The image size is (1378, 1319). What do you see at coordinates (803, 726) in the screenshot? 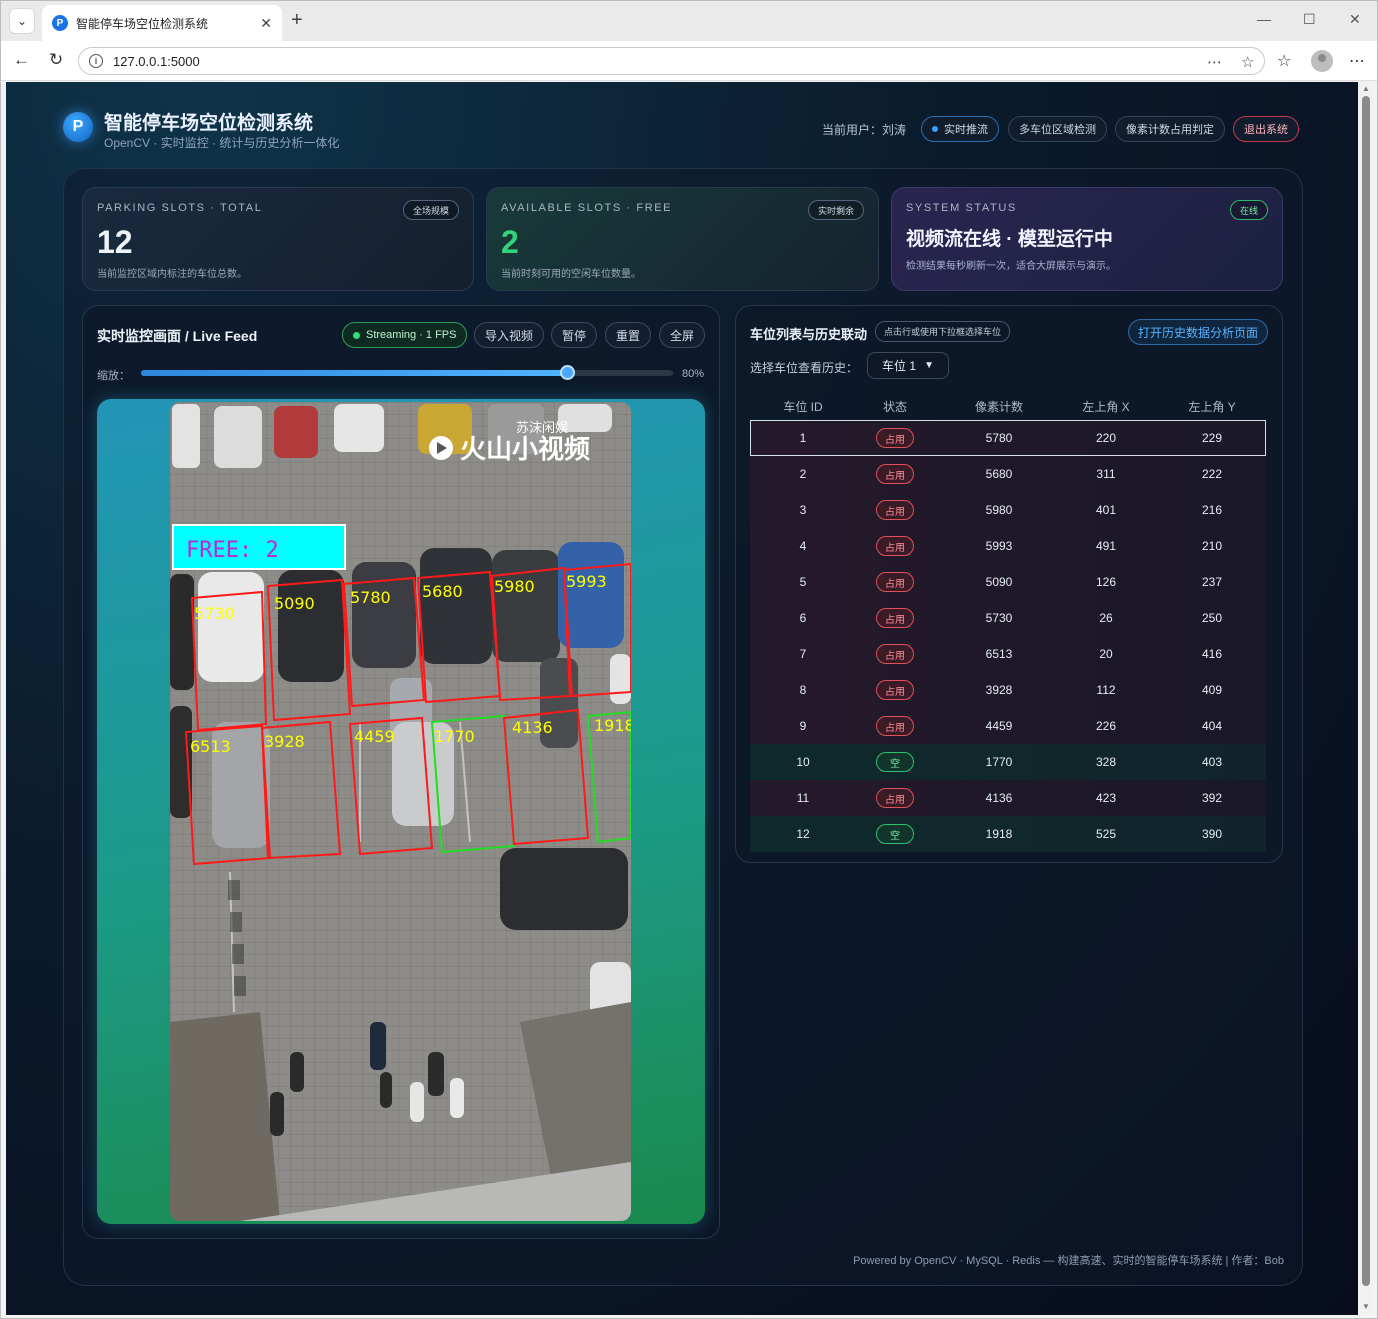
I see `cell-slot-id: 9` at bounding box center [803, 726].